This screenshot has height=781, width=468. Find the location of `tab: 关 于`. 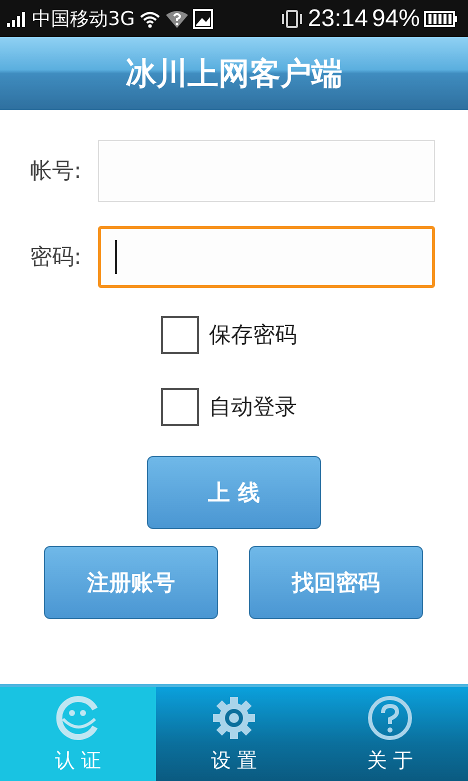

tab: 关 于 is located at coordinates (390, 734).